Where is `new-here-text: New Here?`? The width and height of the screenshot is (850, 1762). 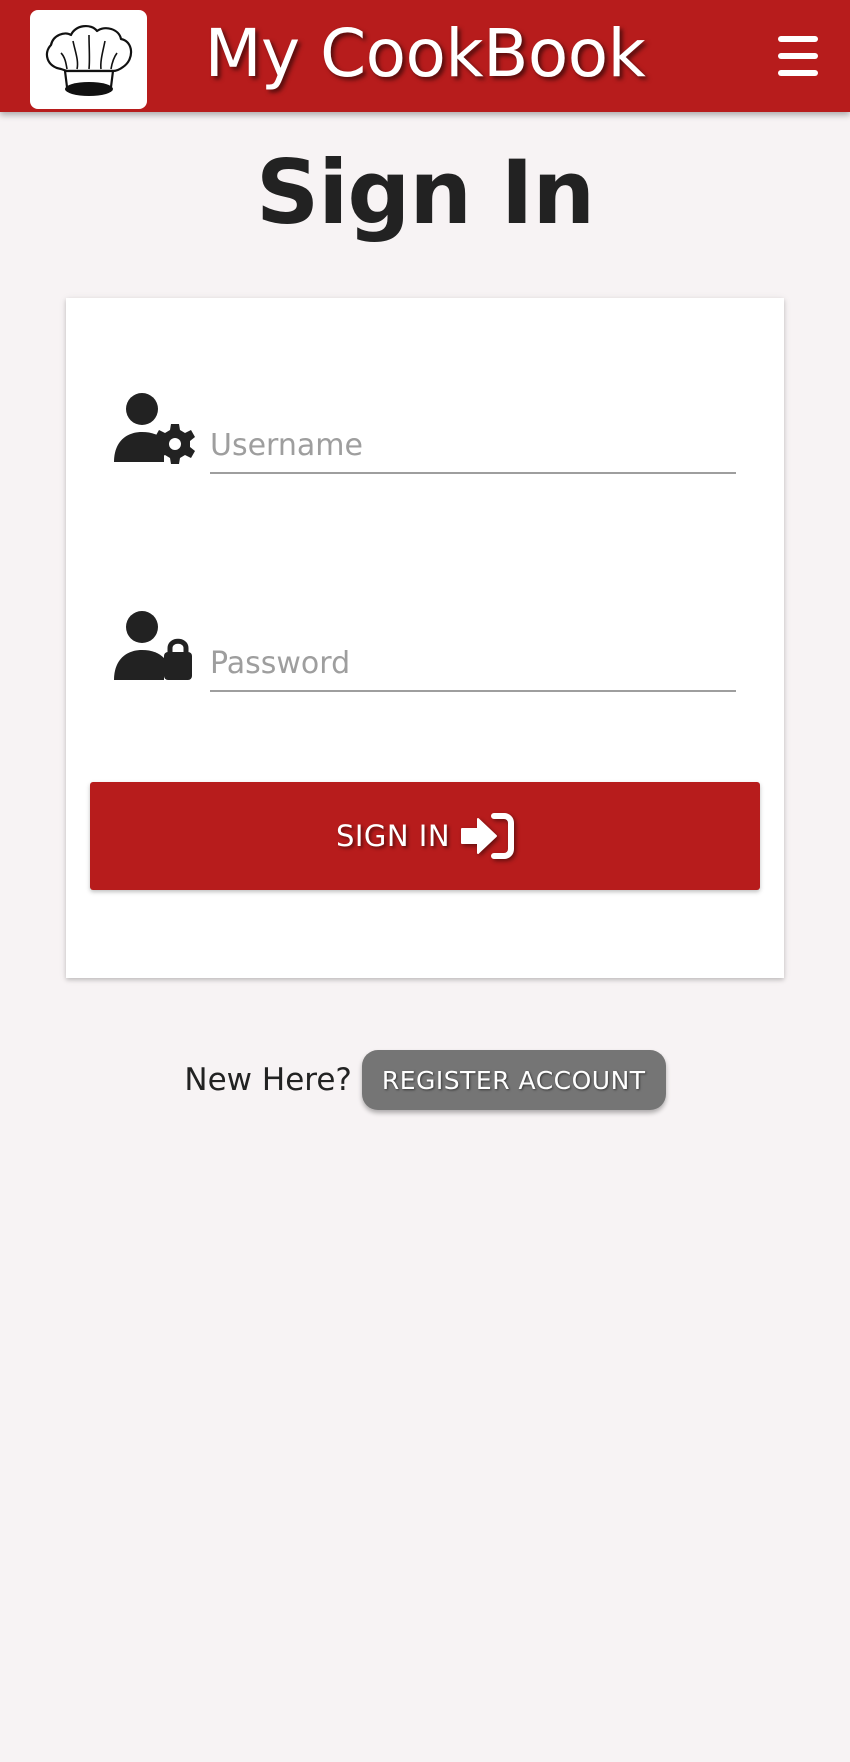 new-here-text: New Here? is located at coordinates (268, 1080).